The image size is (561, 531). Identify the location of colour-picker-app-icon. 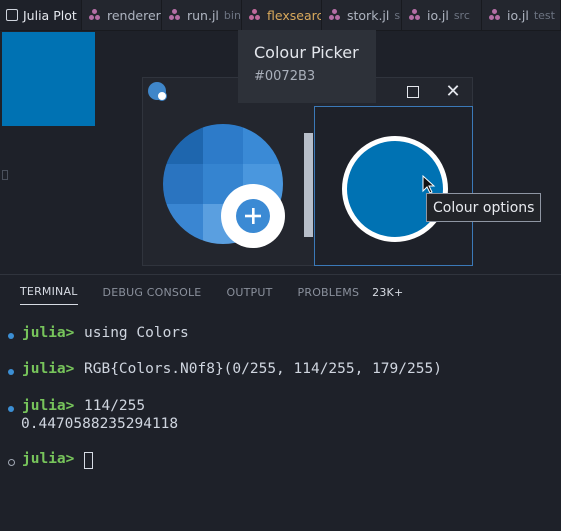
(157, 91).